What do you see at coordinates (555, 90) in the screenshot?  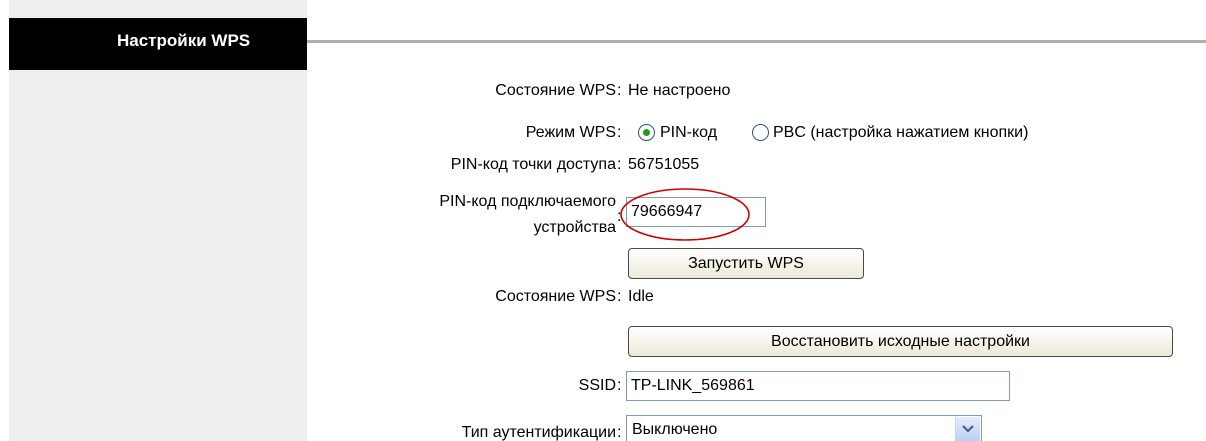 I see `wps-status-label: Состояние WPS` at bounding box center [555, 90].